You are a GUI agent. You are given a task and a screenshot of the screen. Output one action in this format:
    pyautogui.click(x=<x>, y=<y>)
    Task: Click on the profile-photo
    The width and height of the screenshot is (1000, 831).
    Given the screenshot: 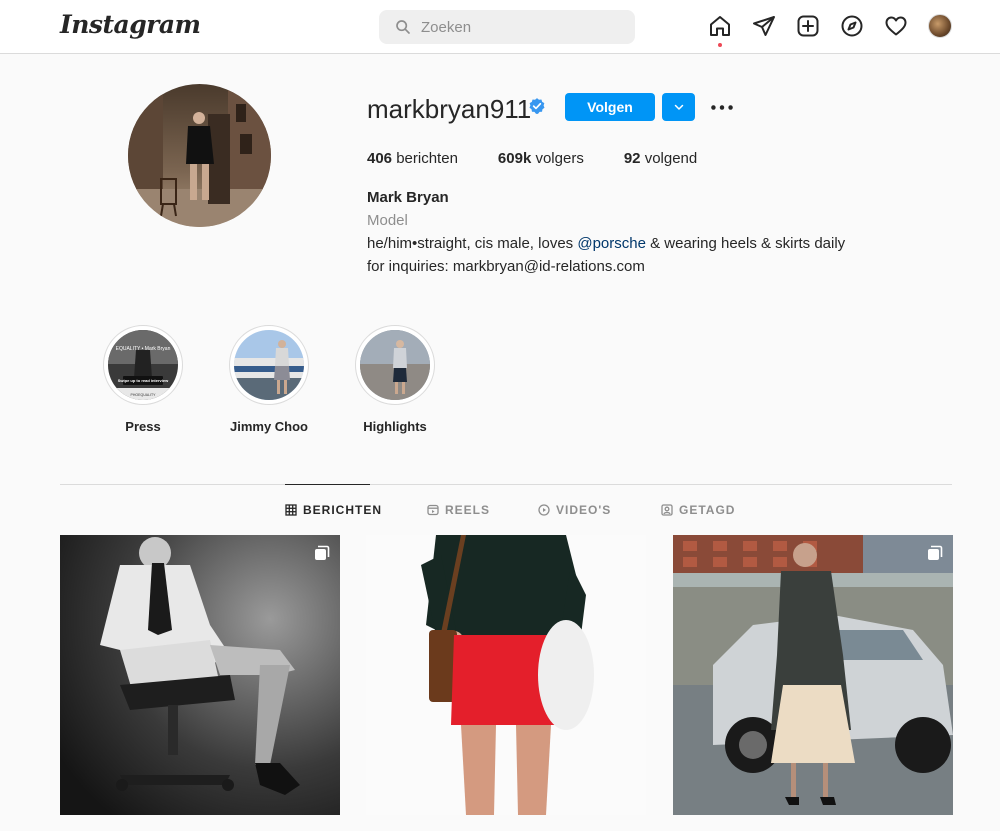 What is the action you would take?
    pyautogui.click(x=199, y=155)
    